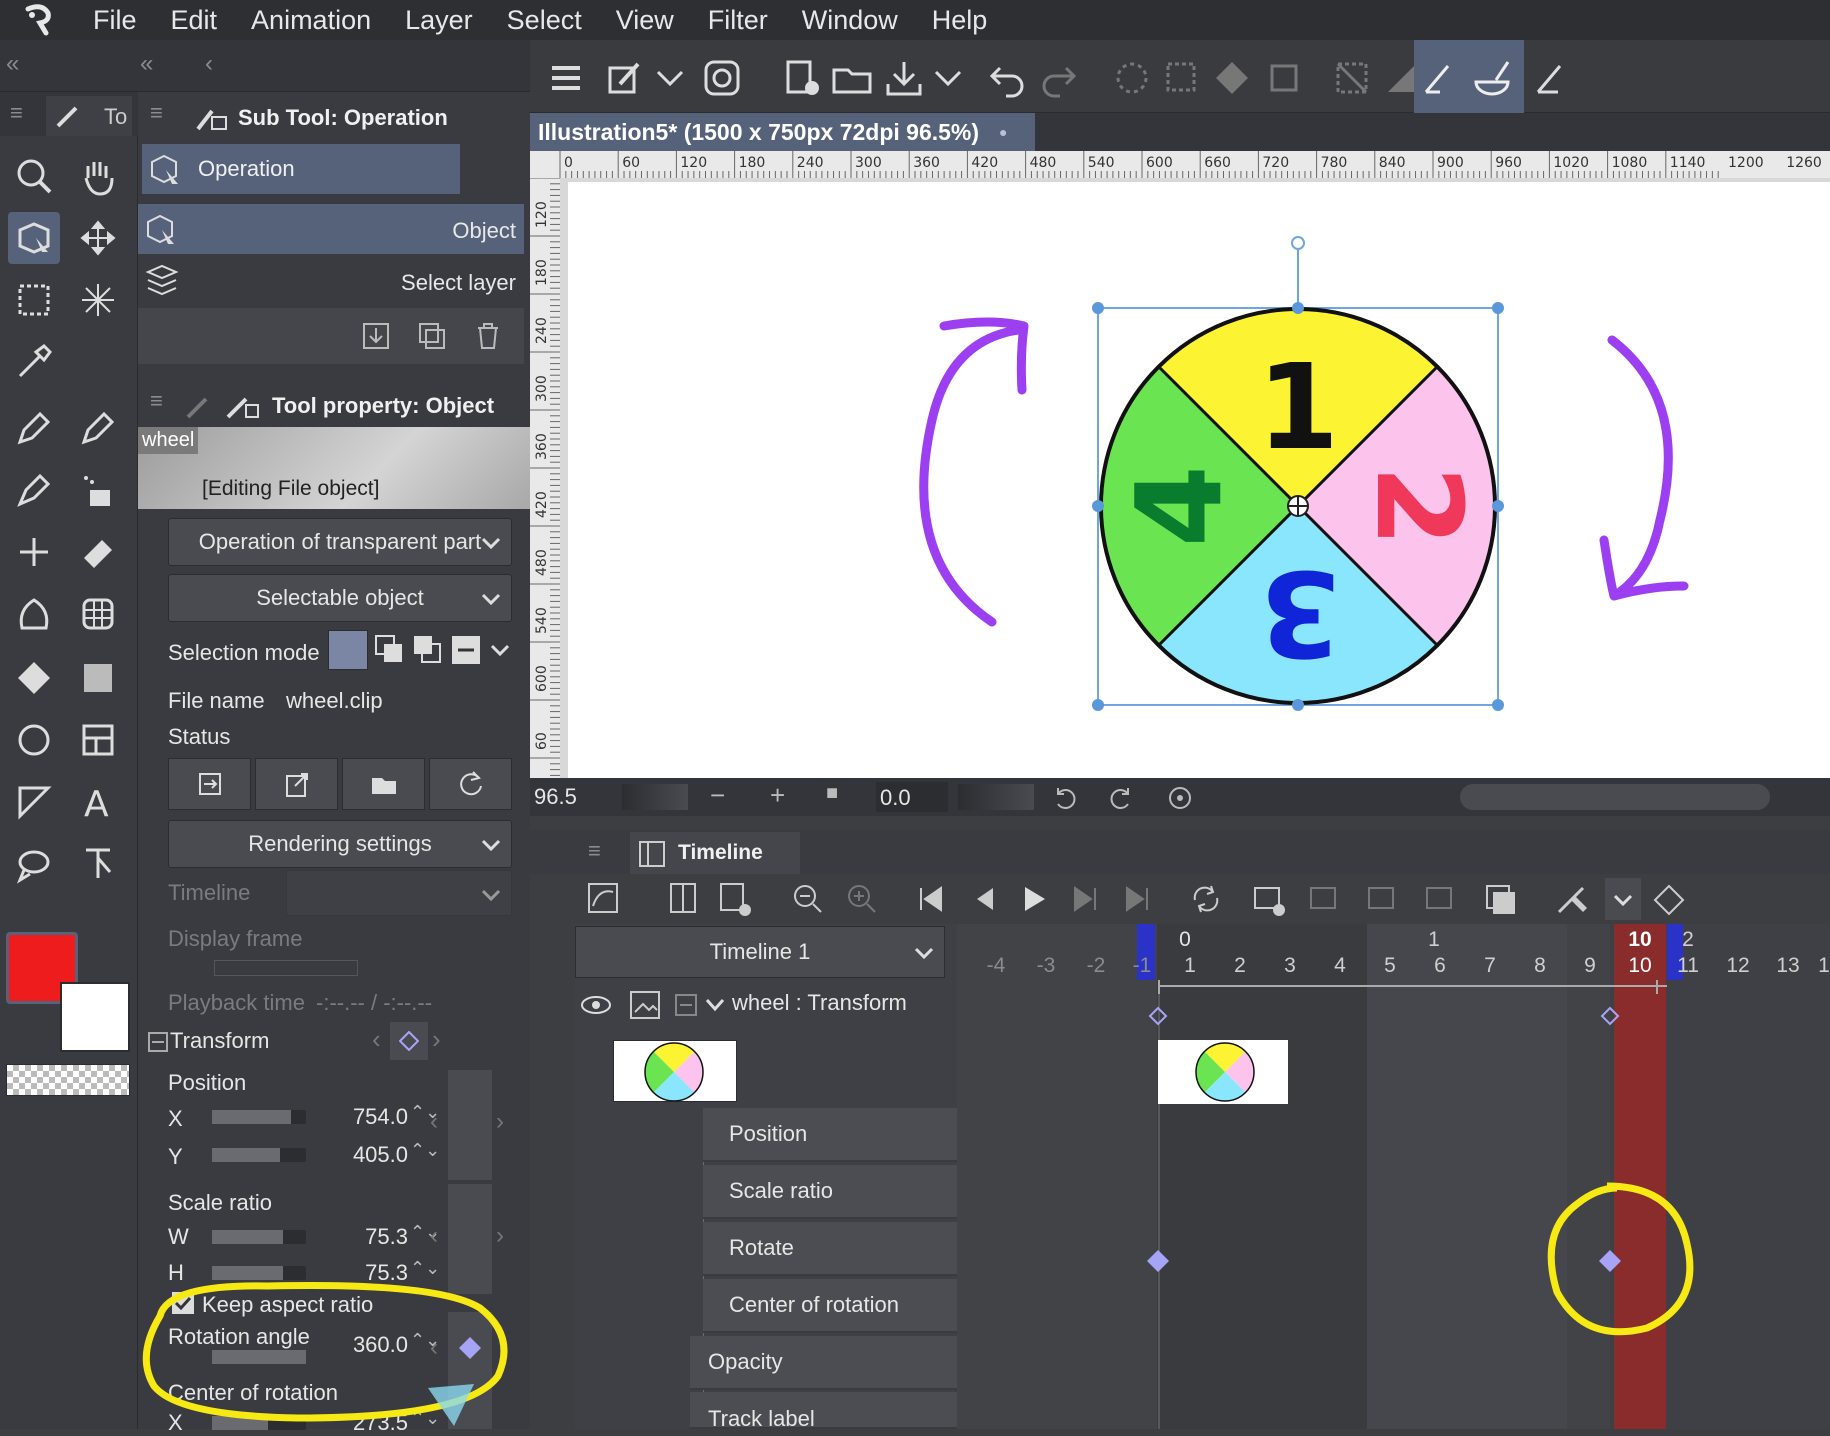 The height and width of the screenshot is (1436, 1830). Describe the element at coordinates (1573, 900) in the screenshot. I see `keyframe-enable-icon` at that location.